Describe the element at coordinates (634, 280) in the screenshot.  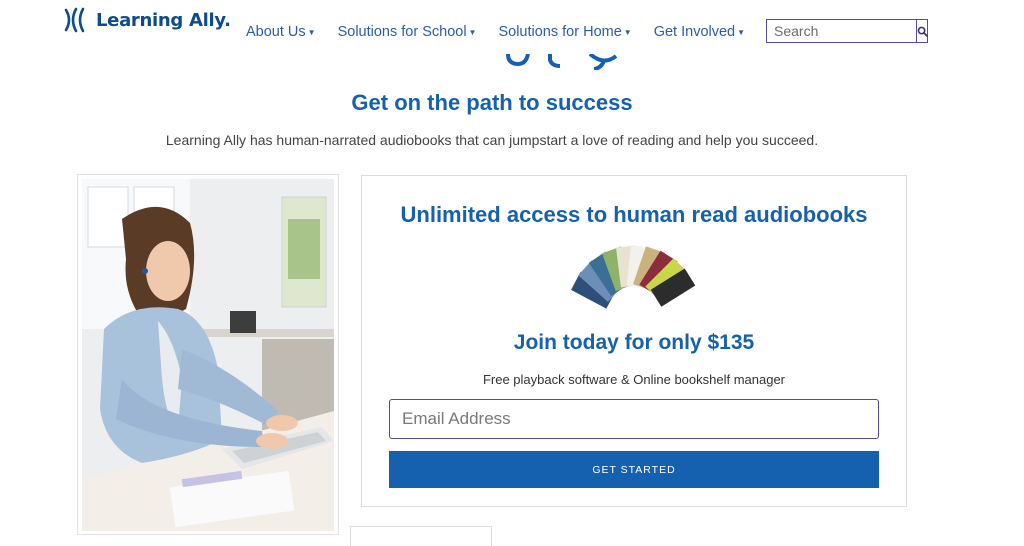
I see `audiobook-covers-image` at that location.